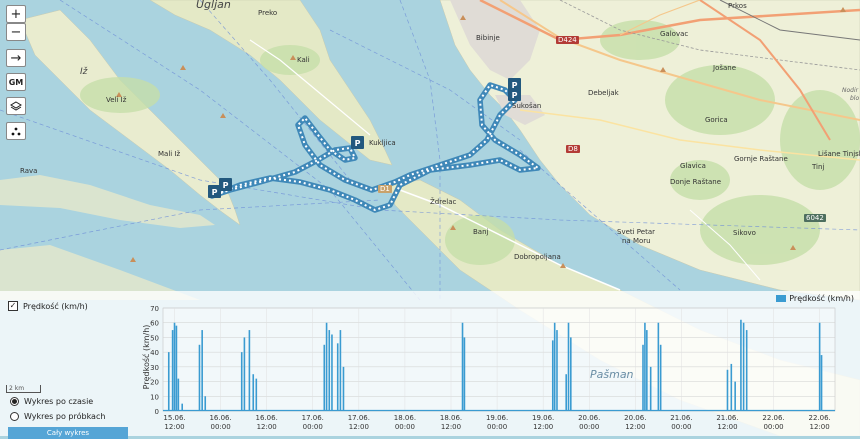  I want to click on road-shield: D1, so click(385, 189).